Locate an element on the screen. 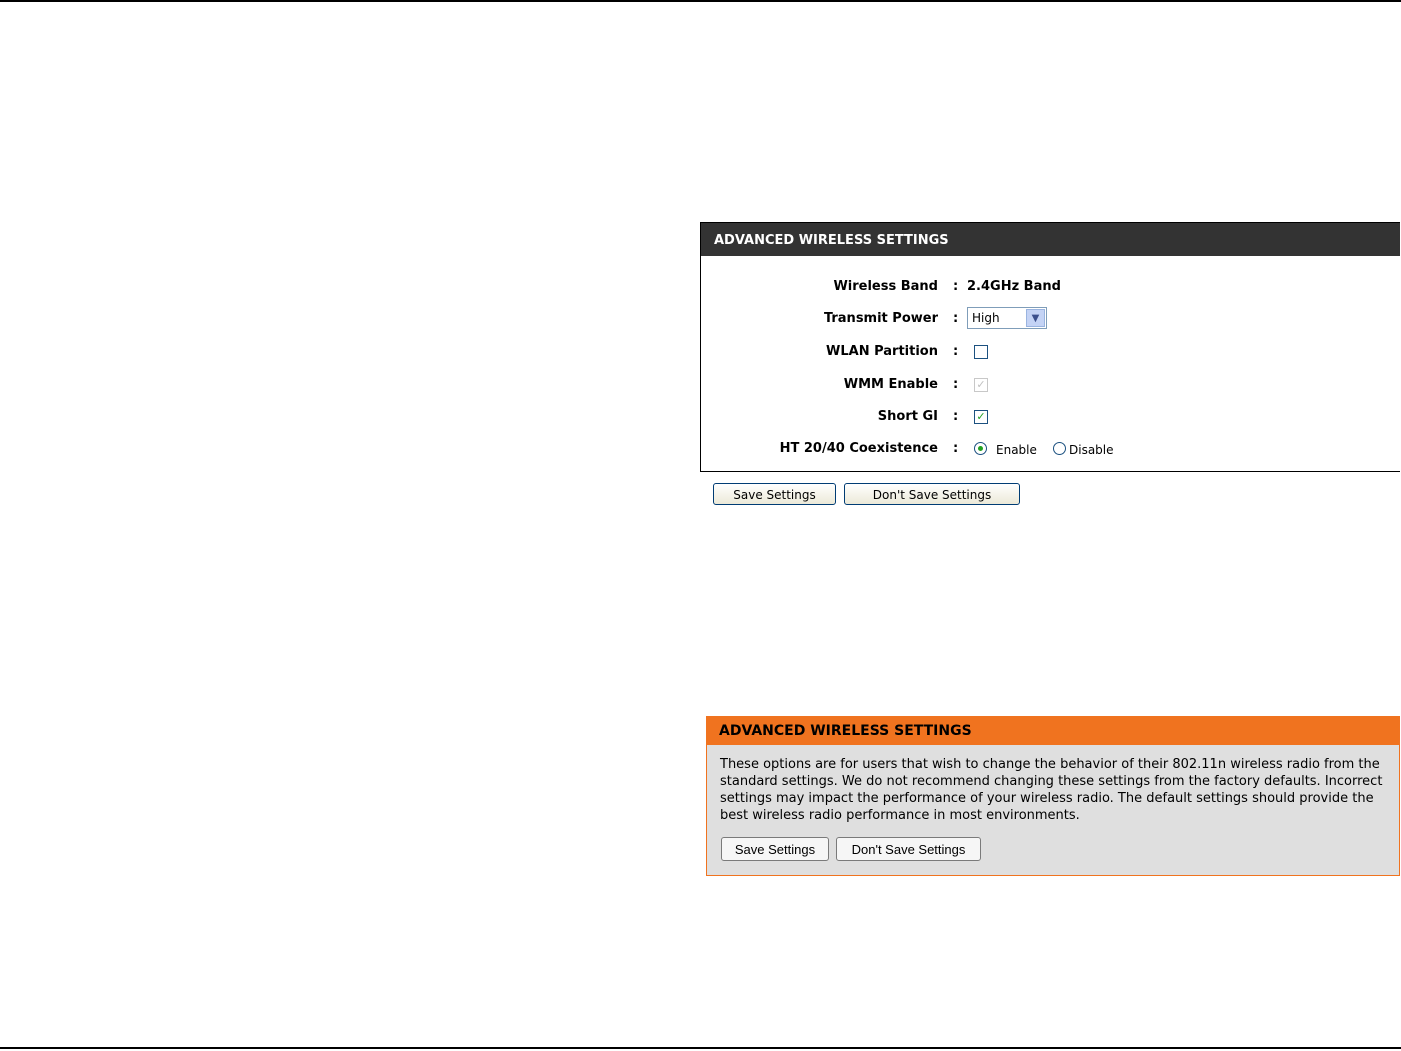 This screenshot has width=1401, height=1051. ht-coexistence-label: HT 20/40 Coexistence is located at coordinates (858, 448).